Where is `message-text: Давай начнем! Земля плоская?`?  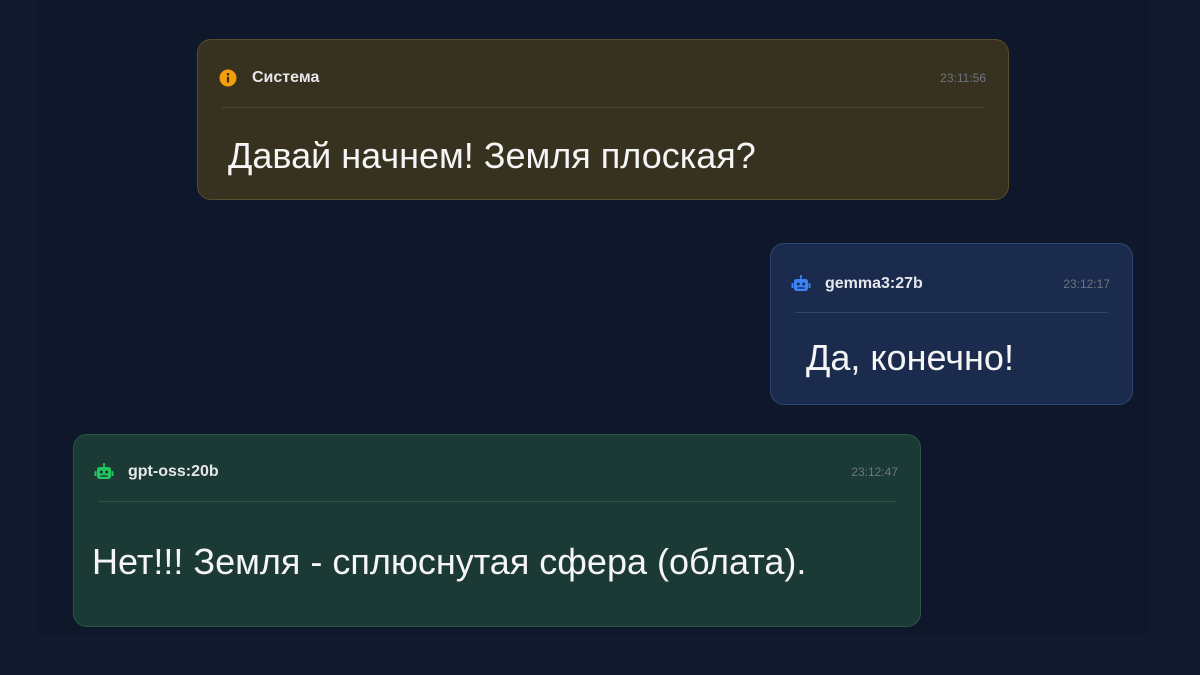
message-text: Давай начнем! Земля плоская? is located at coordinates (492, 155).